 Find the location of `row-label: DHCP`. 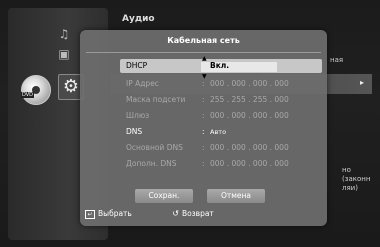

row-label: DHCP is located at coordinates (137, 65).